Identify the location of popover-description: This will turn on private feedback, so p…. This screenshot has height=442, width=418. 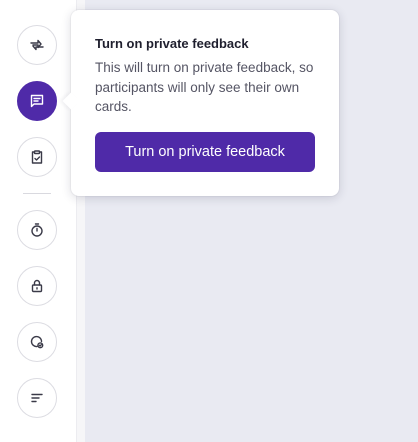
(204, 87).